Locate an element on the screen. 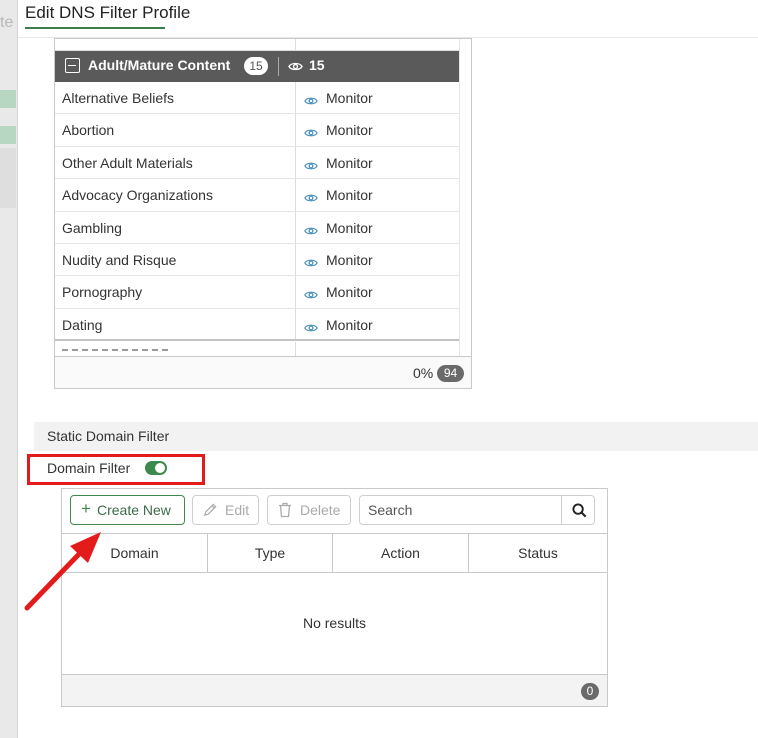  category-name: Other Adult Materials is located at coordinates (127, 162).